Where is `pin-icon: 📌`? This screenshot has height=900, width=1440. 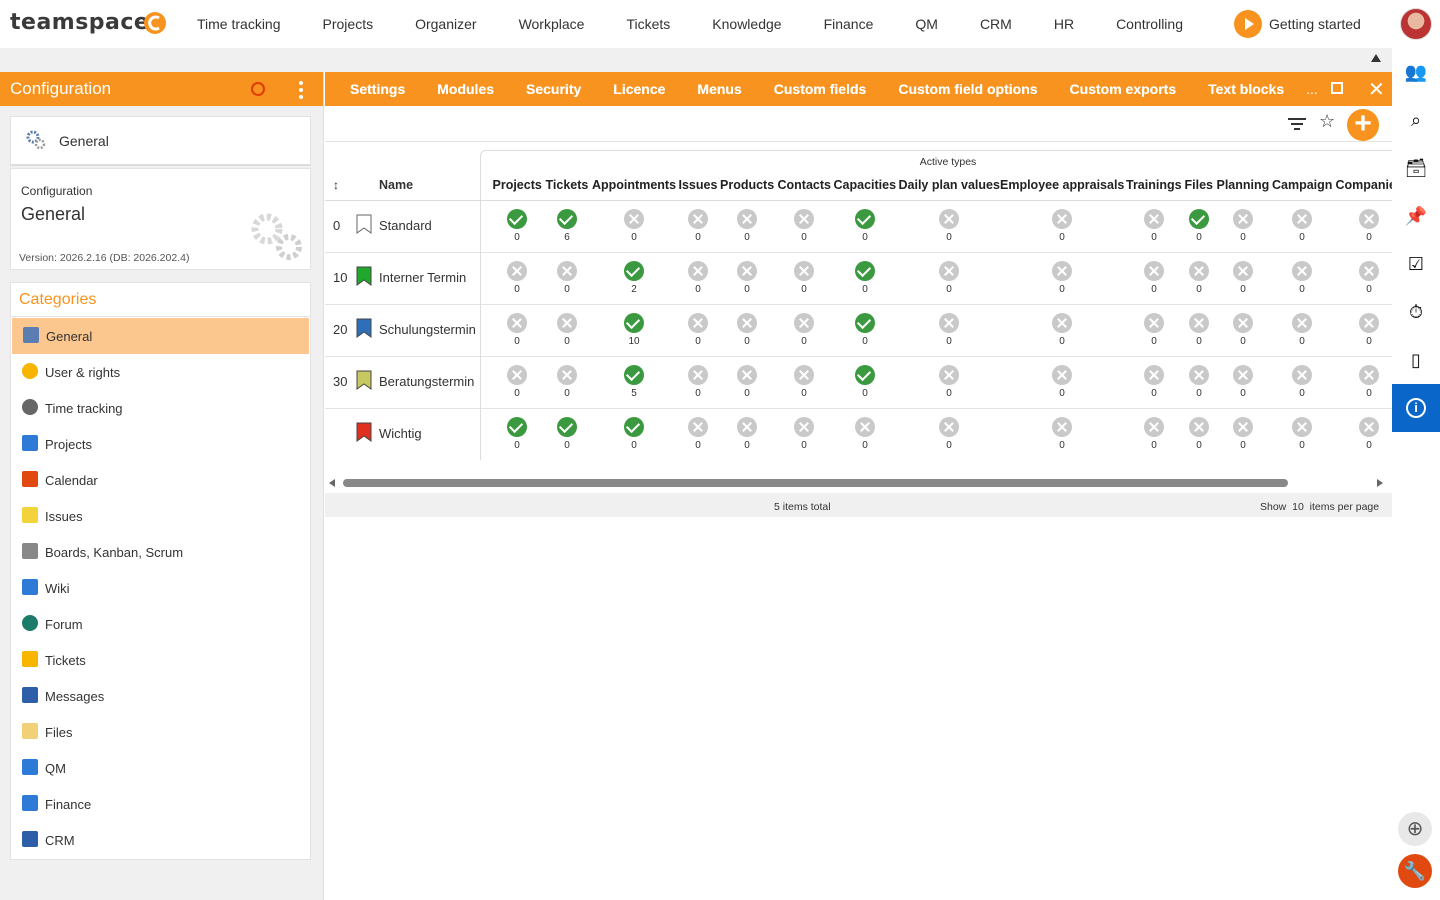
pin-icon: 📌 is located at coordinates (1416, 216).